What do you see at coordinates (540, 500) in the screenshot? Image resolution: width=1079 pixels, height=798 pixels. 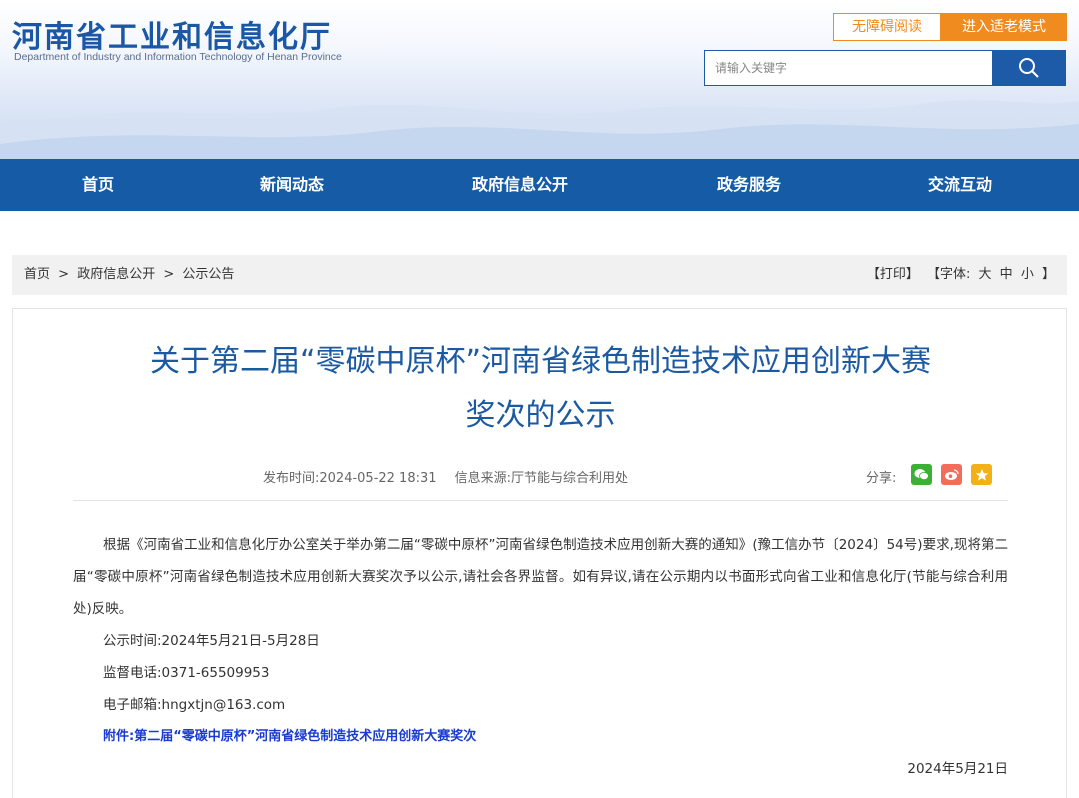 I see `meta-divider` at bounding box center [540, 500].